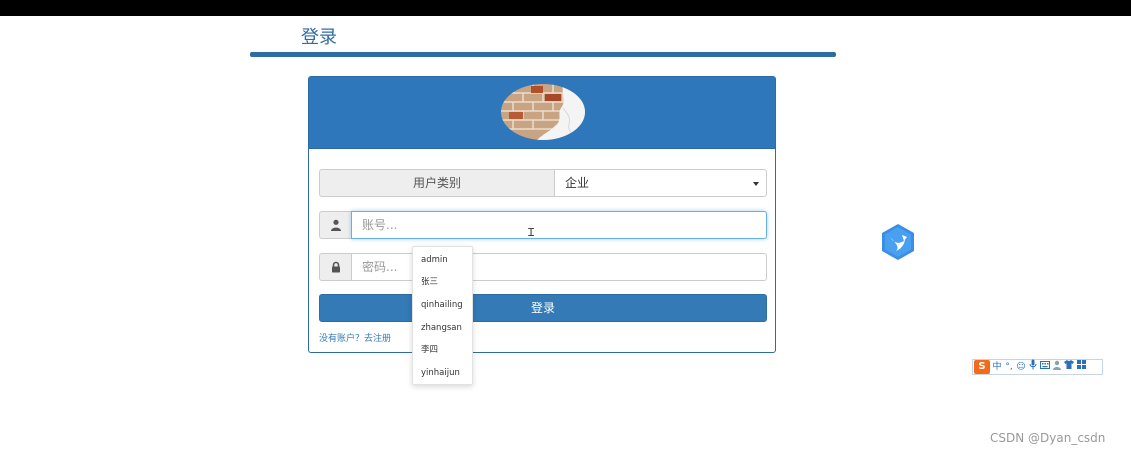 The height and width of the screenshot is (456, 1131). Describe the element at coordinates (577, 183) in the screenshot. I see `user-type-value: 企业` at that location.